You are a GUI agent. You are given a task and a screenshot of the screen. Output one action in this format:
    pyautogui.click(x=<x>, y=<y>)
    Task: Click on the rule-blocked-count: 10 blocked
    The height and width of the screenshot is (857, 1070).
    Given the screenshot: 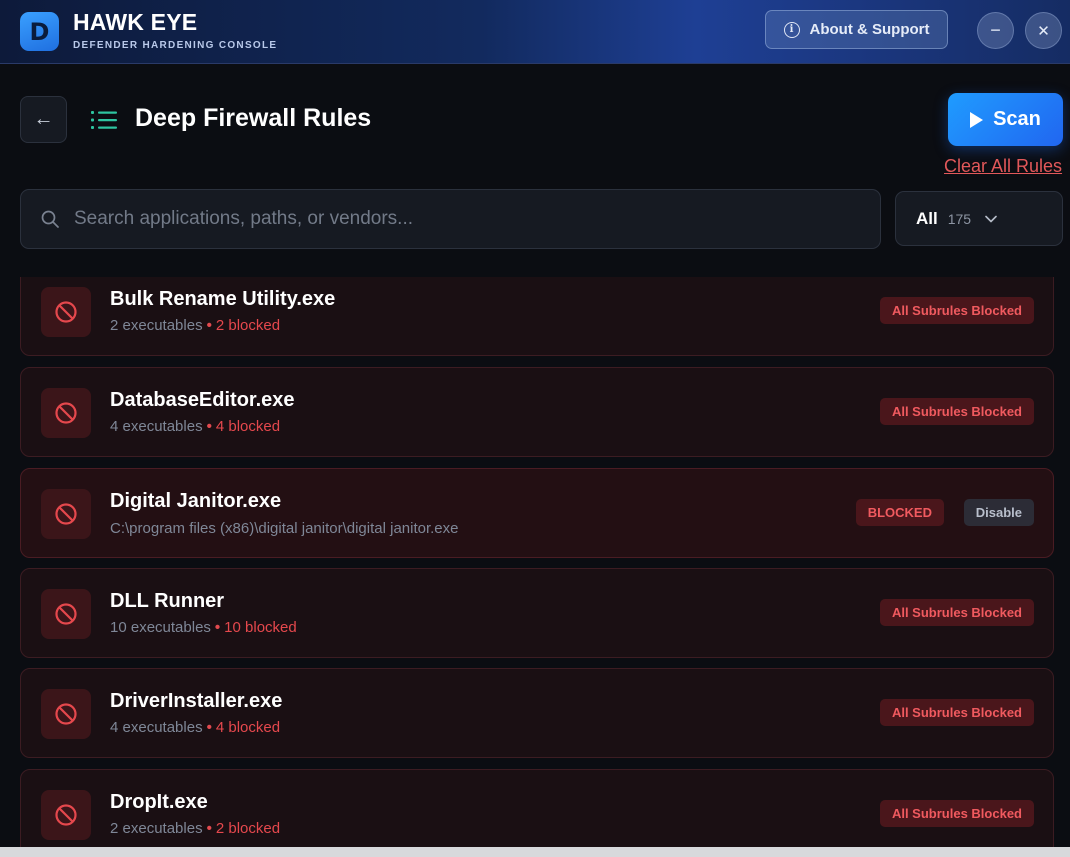 What is the action you would take?
    pyautogui.click(x=260, y=627)
    